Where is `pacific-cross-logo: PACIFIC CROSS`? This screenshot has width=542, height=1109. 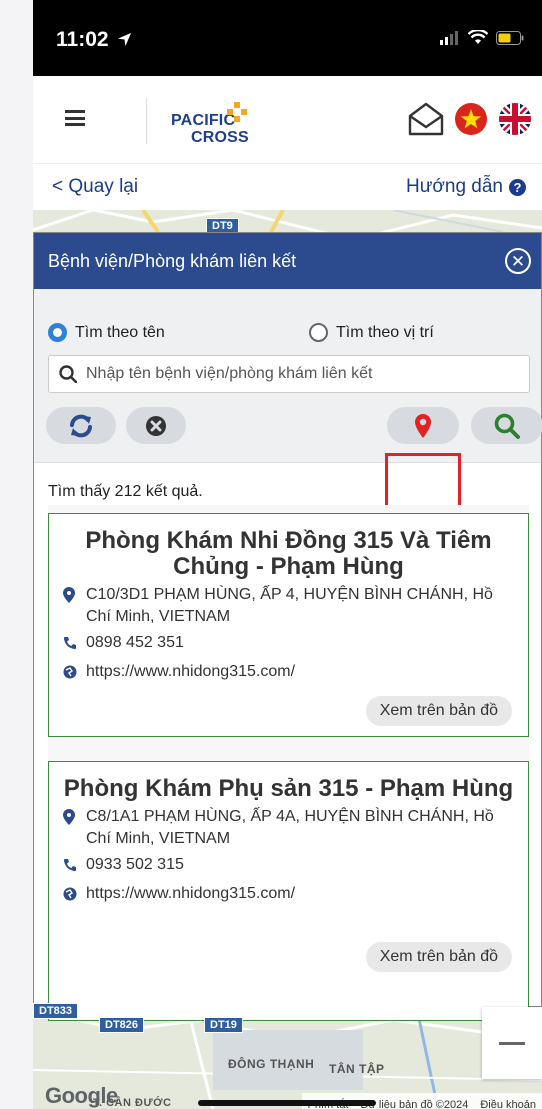
pacific-cross-logo: PACIFIC CROSS is located at coordinates (216, 124).